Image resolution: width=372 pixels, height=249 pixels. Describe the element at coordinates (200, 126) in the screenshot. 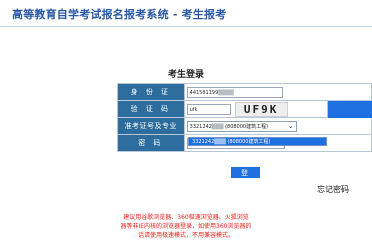

I see `major-selected-value: 3321242` at that location.